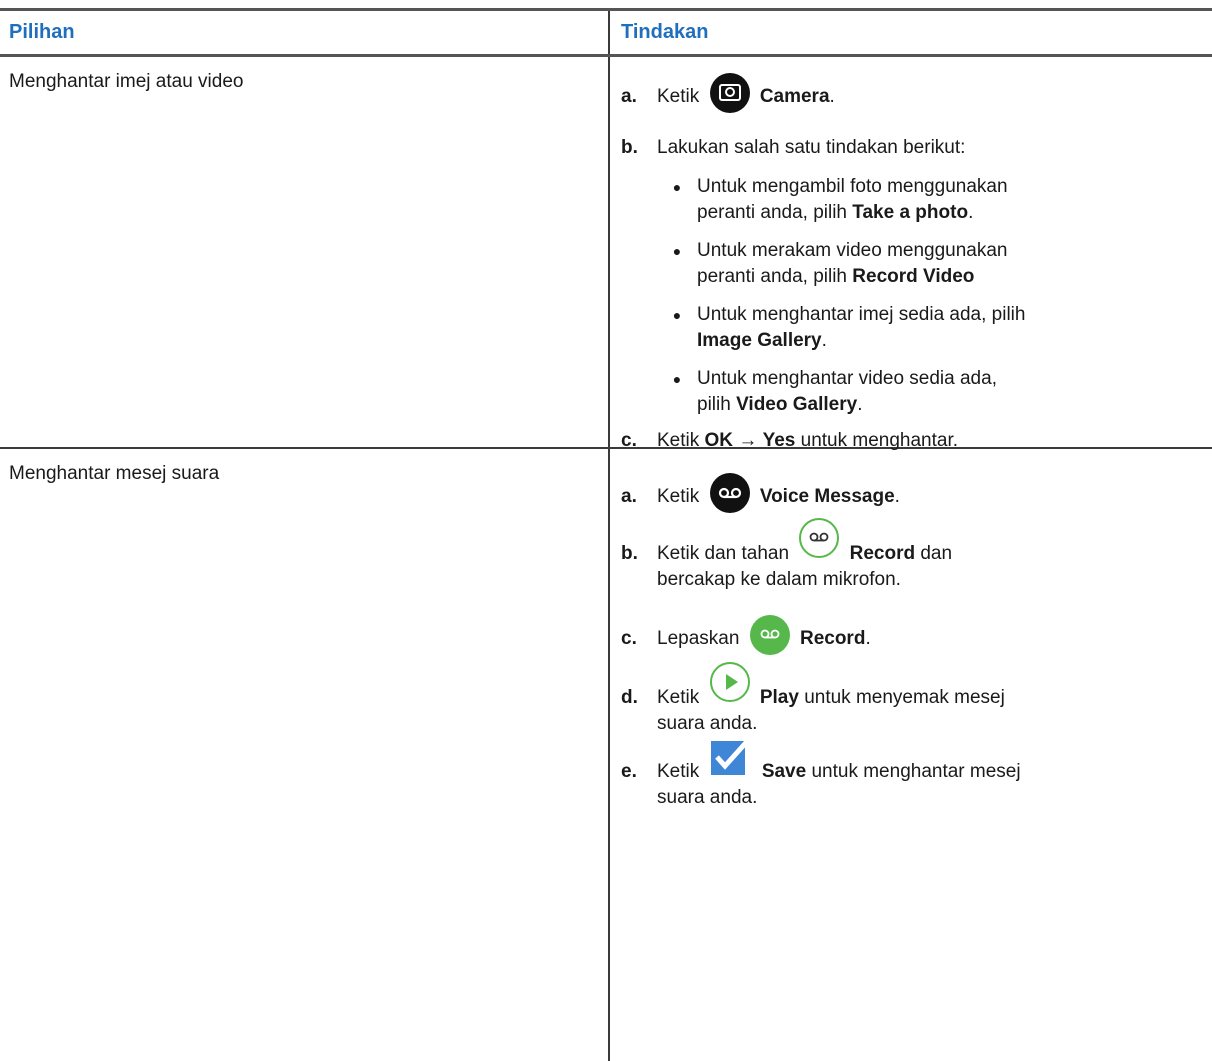  I want to click on camera-icon, so click(730, 97).